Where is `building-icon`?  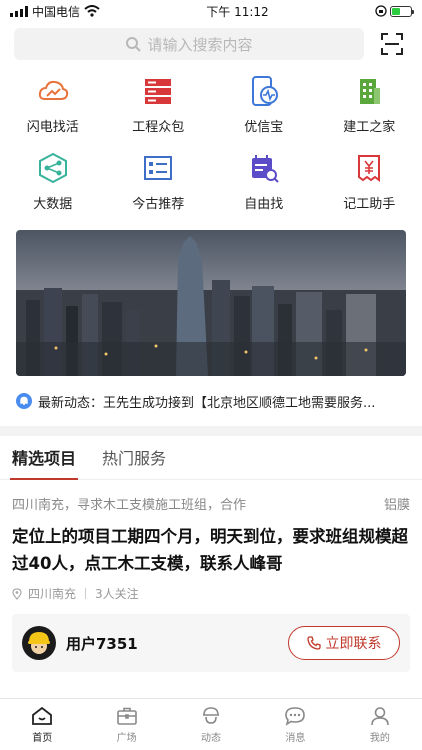 building-icon is located at coordinates (369, 91).